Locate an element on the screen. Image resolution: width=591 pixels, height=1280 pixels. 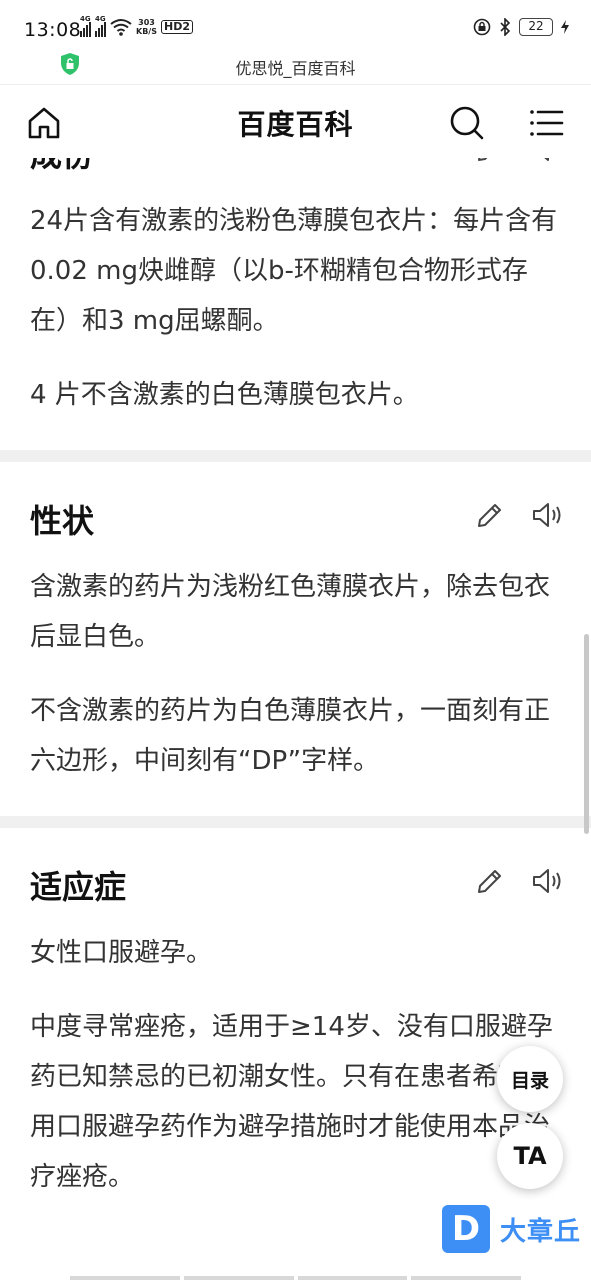
paragraph: 女性口服避孕。 is located at coordinates (121, 953).